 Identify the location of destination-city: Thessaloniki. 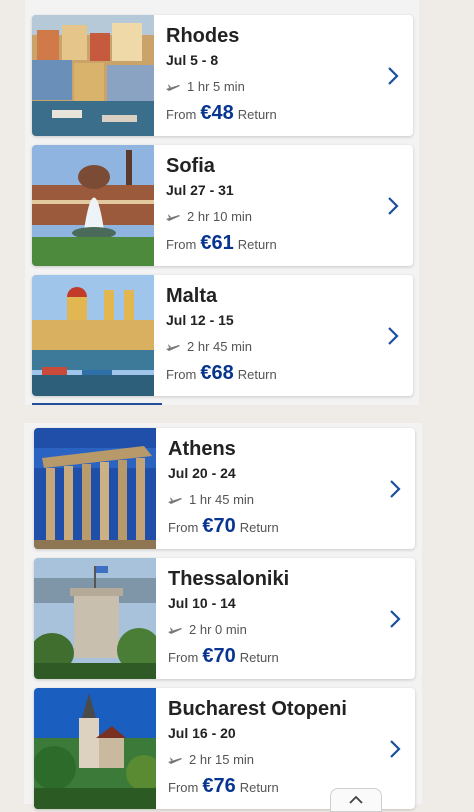
(229, 579).